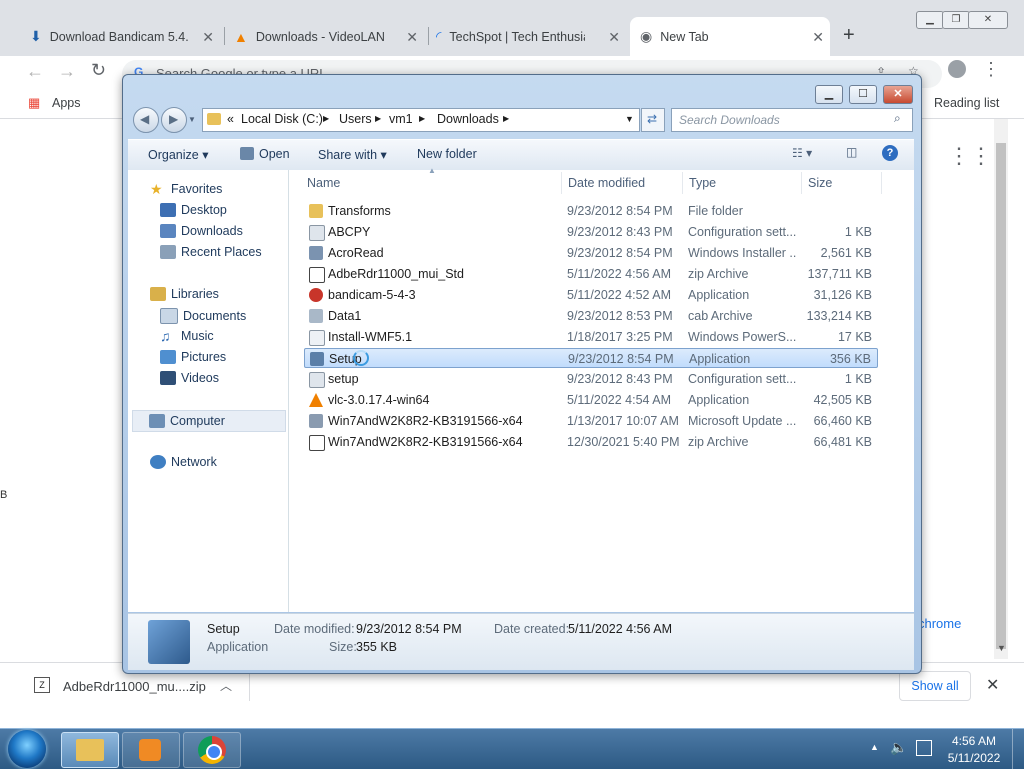 The image size is (1024, 769). Describe the element at coordinates (352, 154) in the screenshot. I see `share-with-menu: Share with ▾` at that location.